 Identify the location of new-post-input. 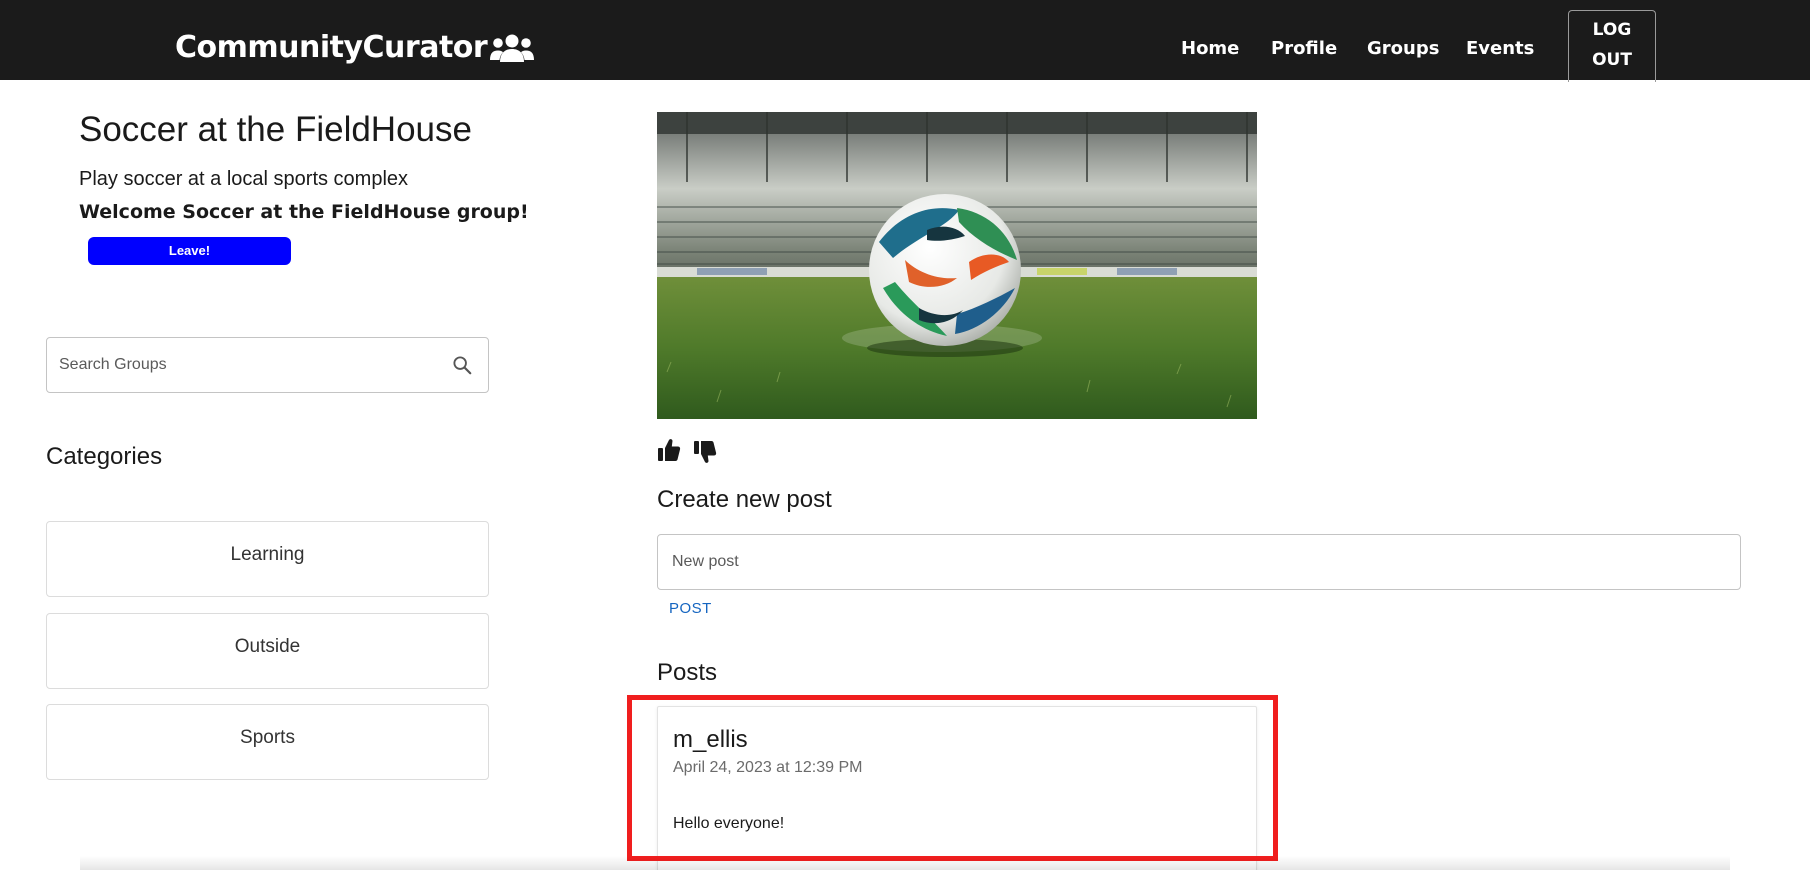
(1197, 562).